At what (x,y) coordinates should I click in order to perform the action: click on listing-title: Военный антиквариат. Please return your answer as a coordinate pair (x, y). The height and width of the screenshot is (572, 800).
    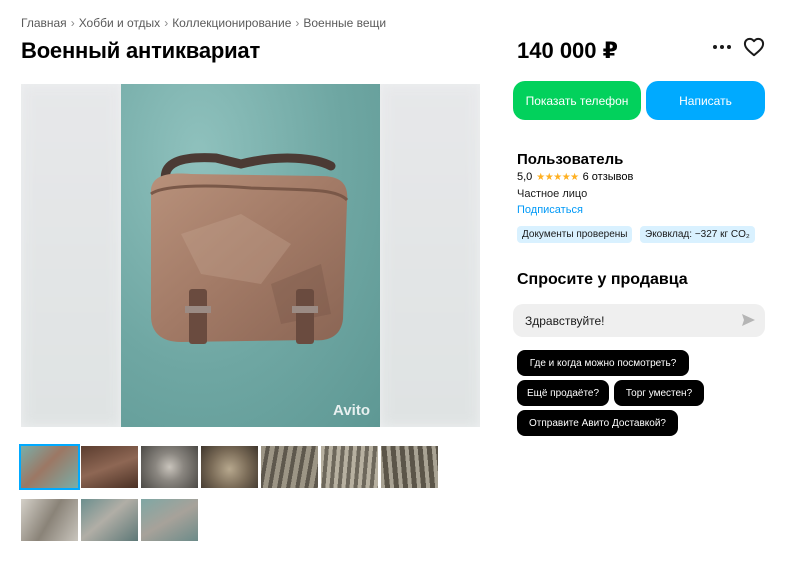
    Looking at the image, I should click on (141, 50).